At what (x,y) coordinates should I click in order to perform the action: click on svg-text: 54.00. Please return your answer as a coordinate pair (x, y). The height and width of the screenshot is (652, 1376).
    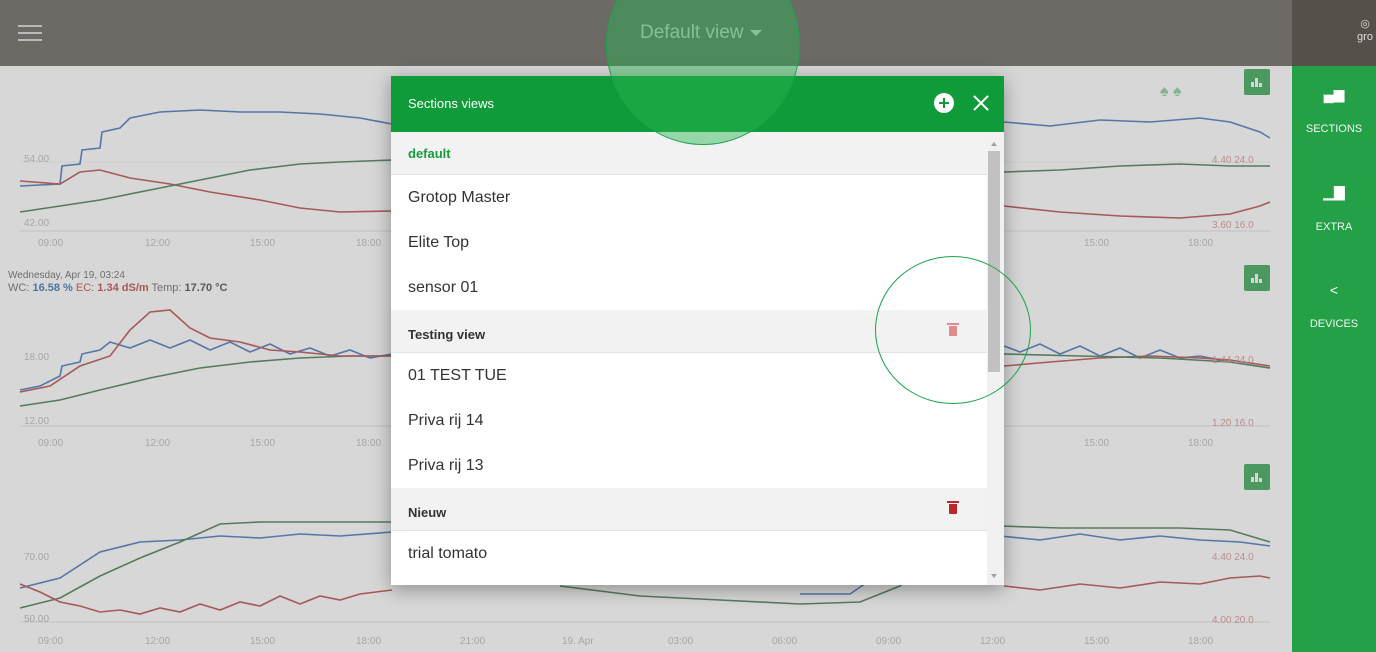
    Looking at the image, I should click on (36, 159).